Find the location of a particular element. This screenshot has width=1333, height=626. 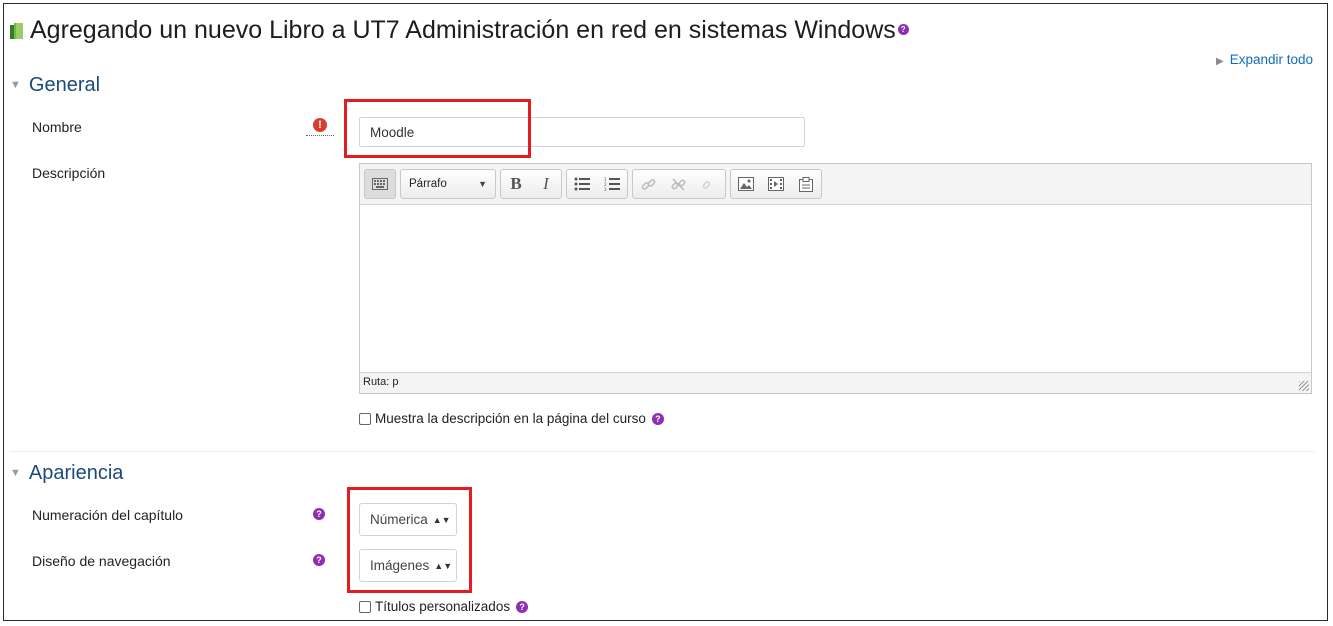

book-icon is located at coordinates (16, 28).